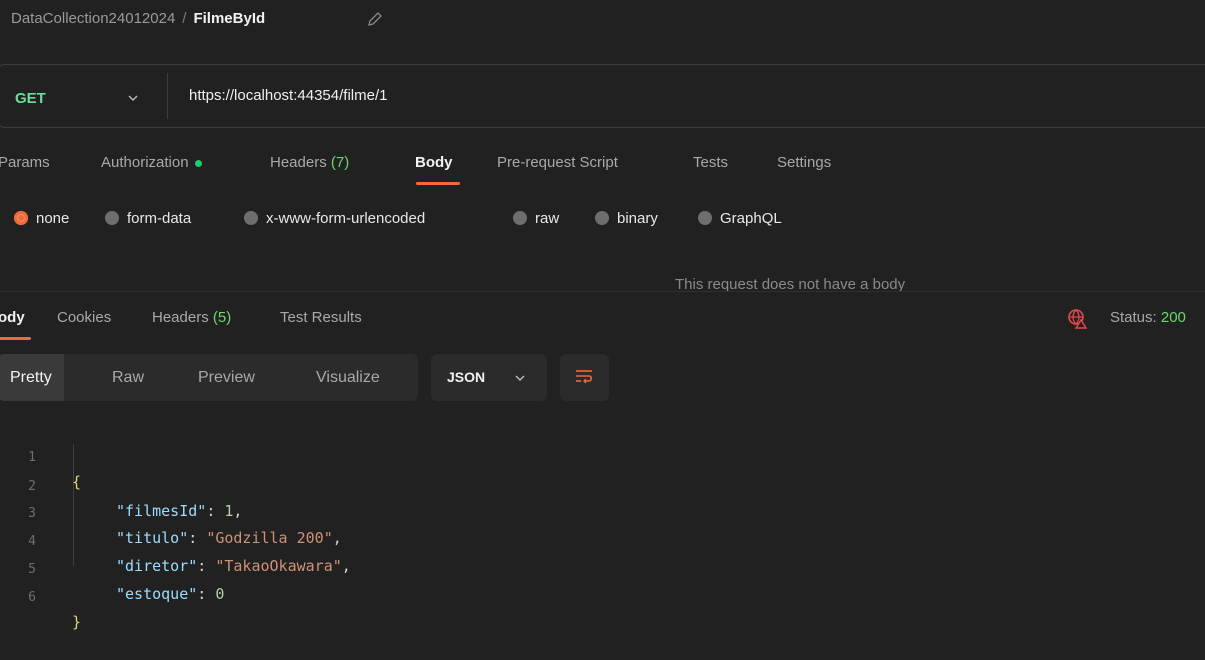 The height and width of the screenshot is (660, 1205). Describe the element at coordinates (32, 597) in the screenshot. I see `line-number: 6` at that location.